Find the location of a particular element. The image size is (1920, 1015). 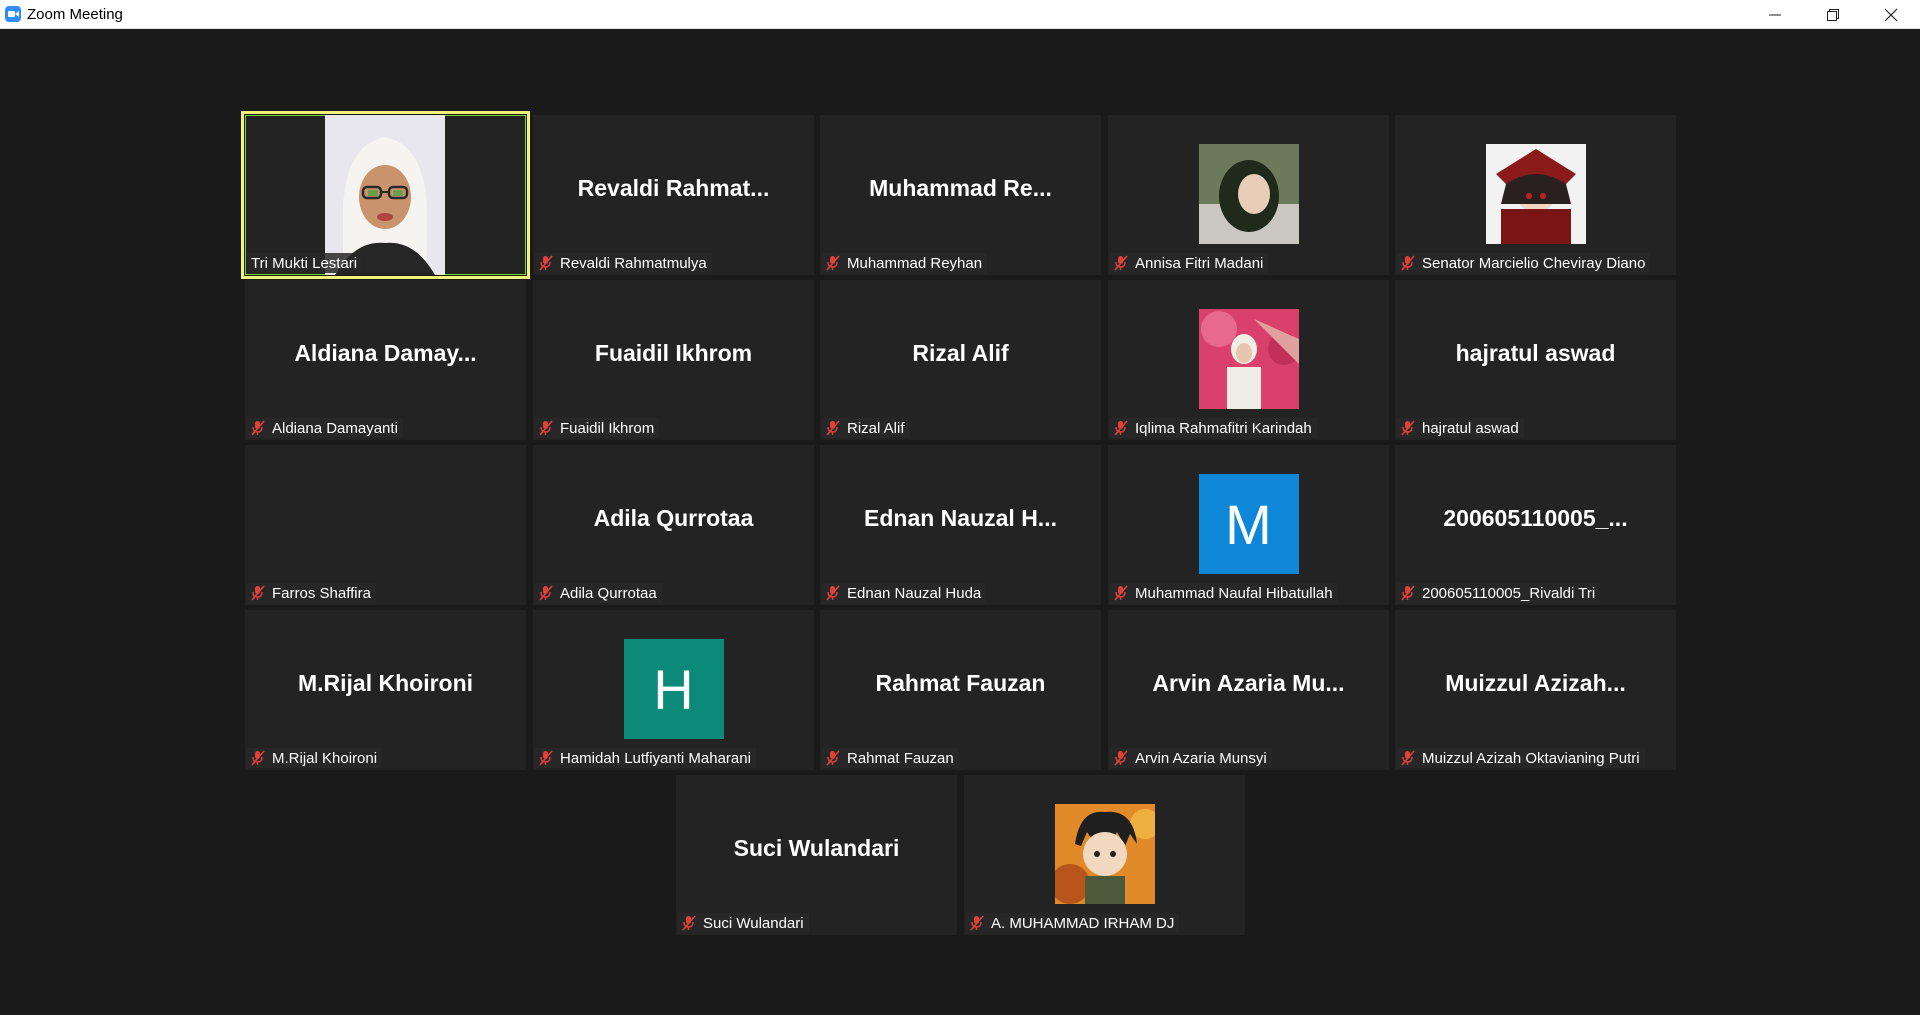

participant-tile: Suci Wulandari Suci Wulandari is located at coordinates (816, 855).